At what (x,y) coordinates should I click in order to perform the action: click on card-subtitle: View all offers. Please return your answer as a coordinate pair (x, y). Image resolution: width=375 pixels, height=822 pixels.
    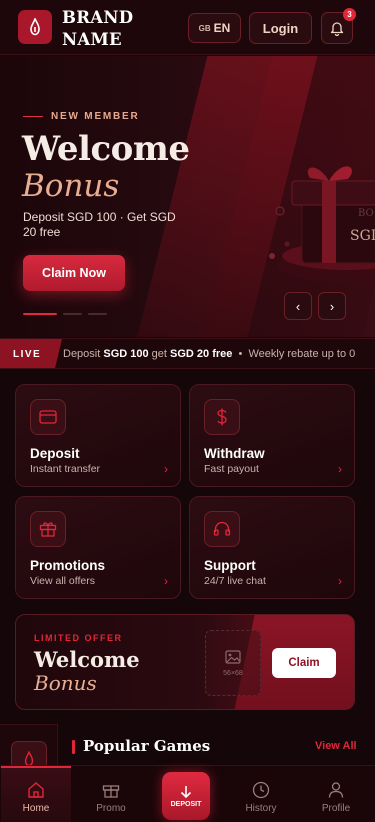
    Looking at the image, I should click on (62, 581).